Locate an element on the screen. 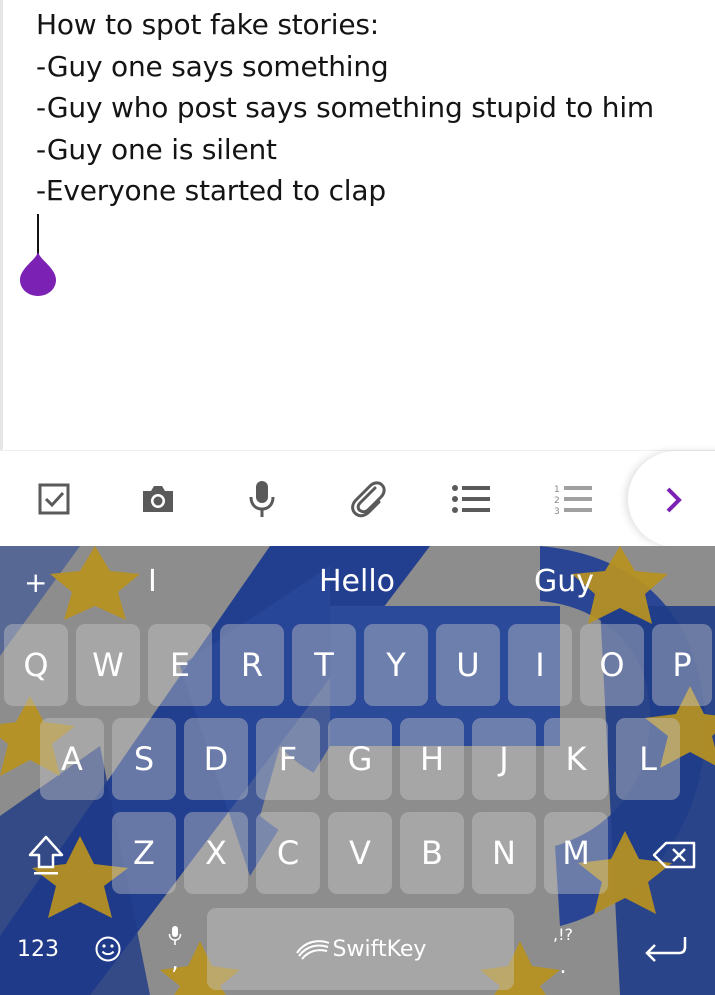  key-c: C is located at coordinates (288, 853).